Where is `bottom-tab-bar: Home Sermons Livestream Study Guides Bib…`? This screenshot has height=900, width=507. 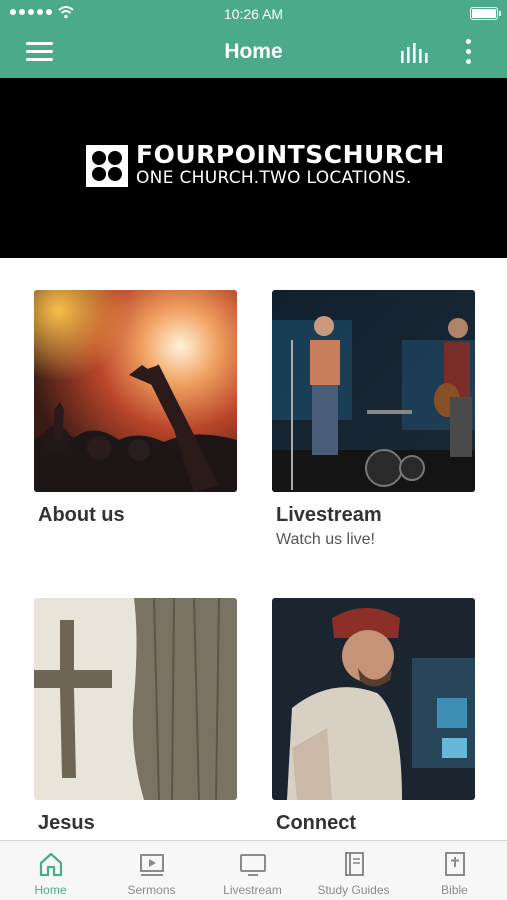
bottom-tab-bar: Home Sermons Livestream Study Guides Bib… is located at coordinates (253, 870).